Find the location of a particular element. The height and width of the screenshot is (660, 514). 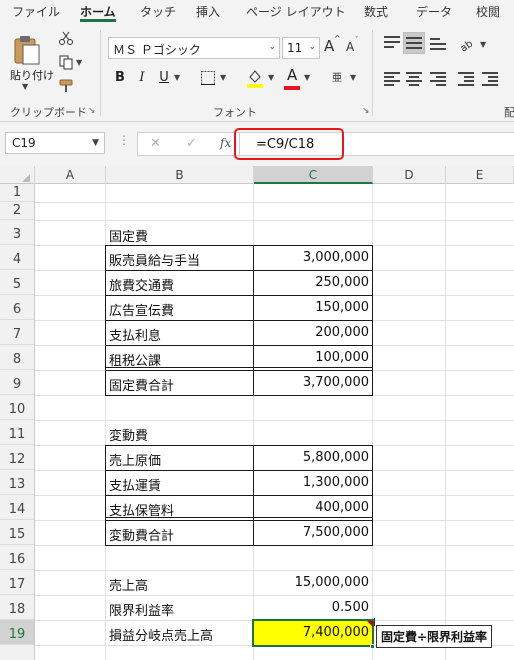

row-header: 12 is located at coordinates (17, 457).